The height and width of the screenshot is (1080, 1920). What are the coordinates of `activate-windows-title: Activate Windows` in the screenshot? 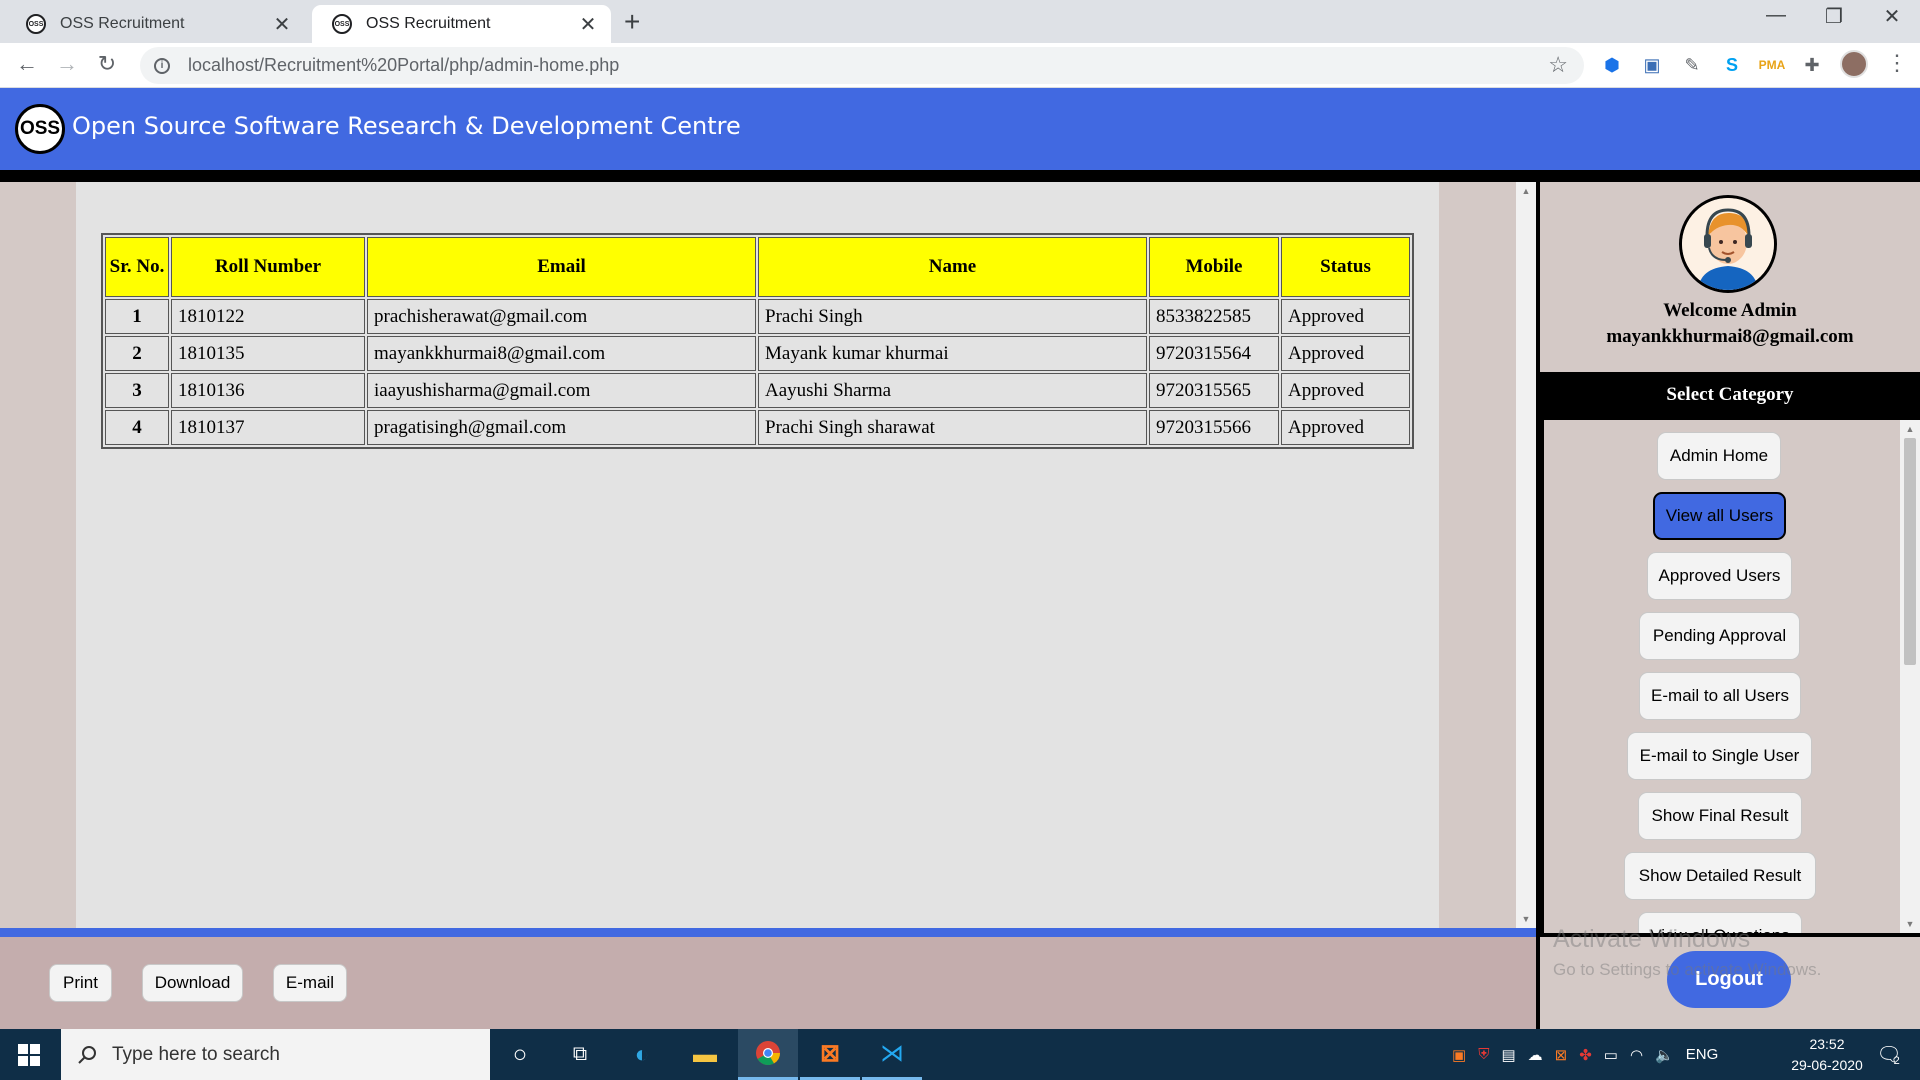 It's located at (1652, 939).